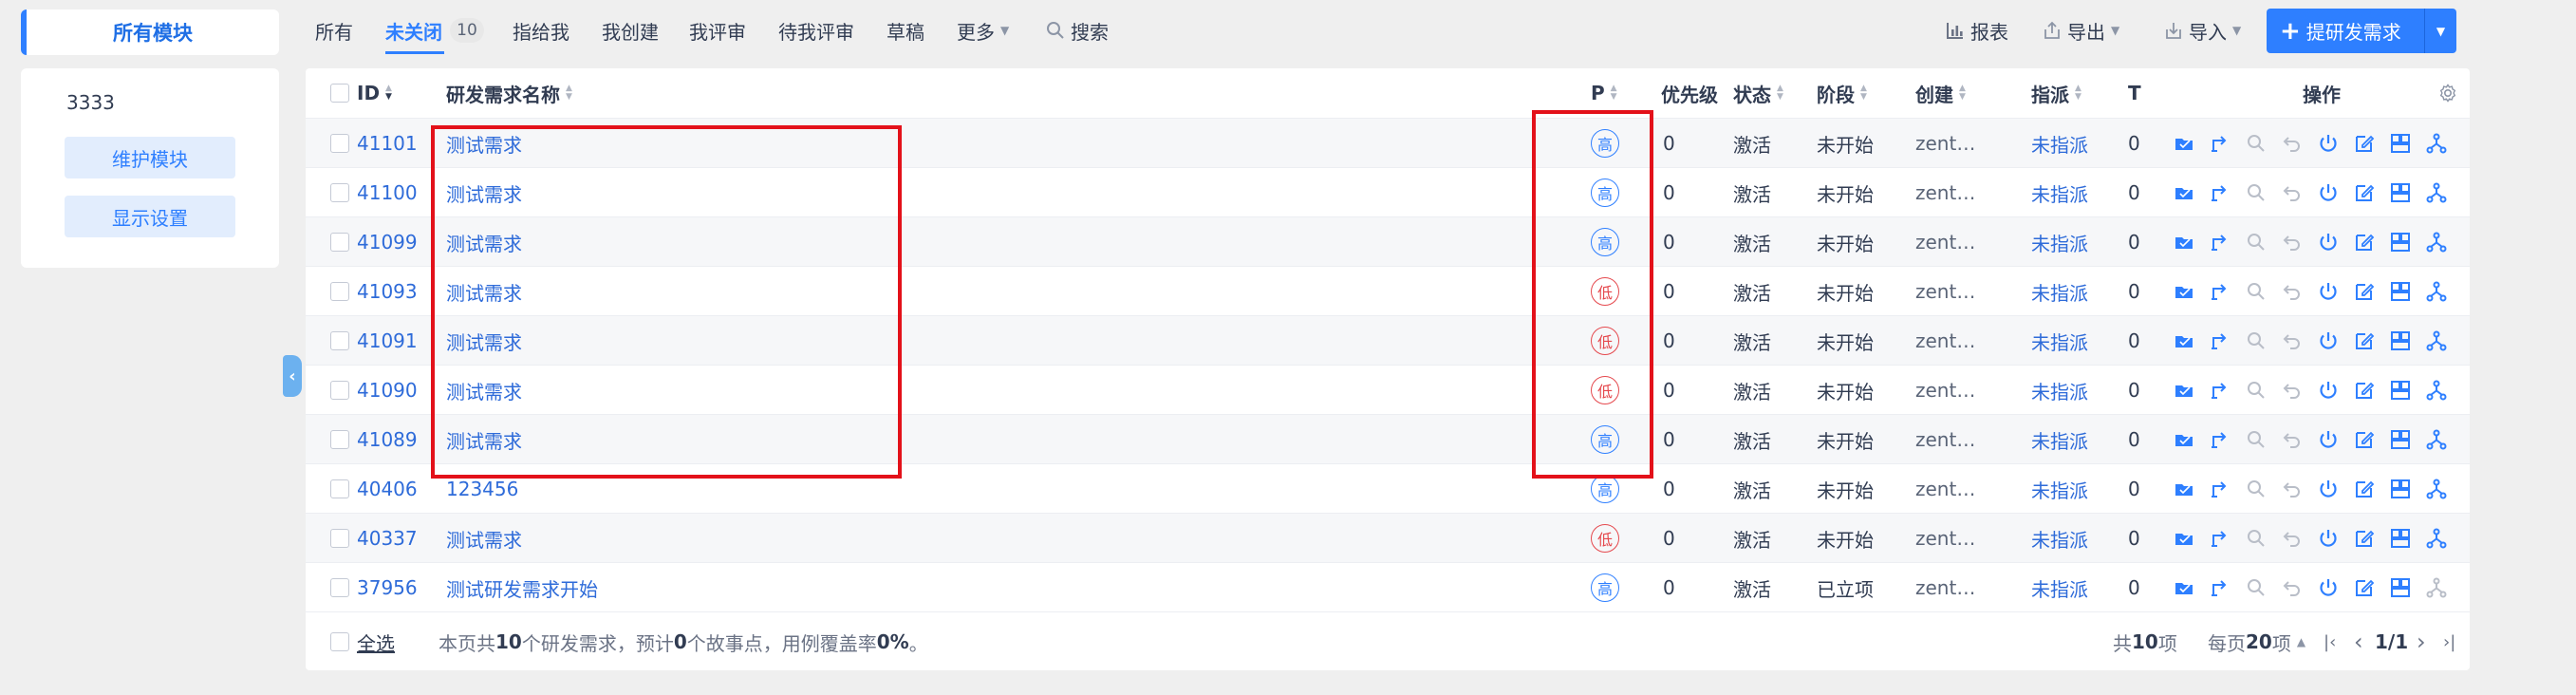 The width and height of the screenshot is (2576, 695). Describe the element at coordinates (91, 102) in the screenshot. I see `module-item: 3333` at that location.